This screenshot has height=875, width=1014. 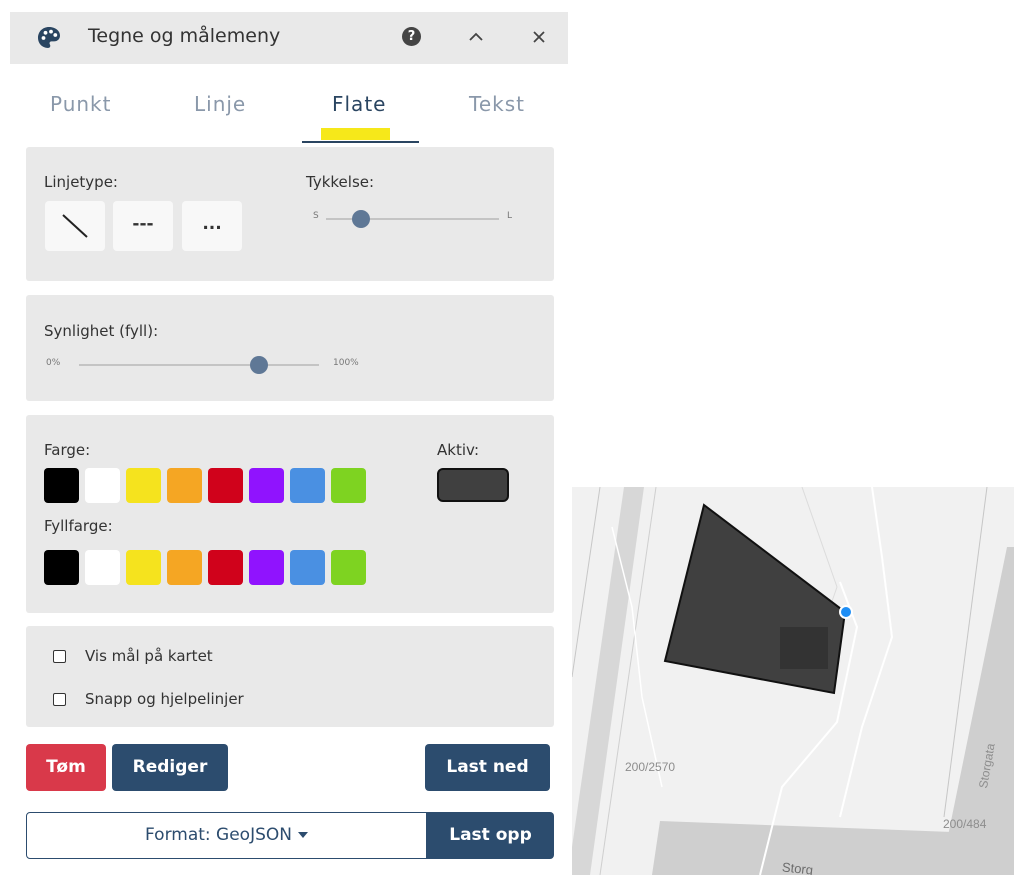 I want to click on thickness-slider-thumb, so click(x=360, y=219).